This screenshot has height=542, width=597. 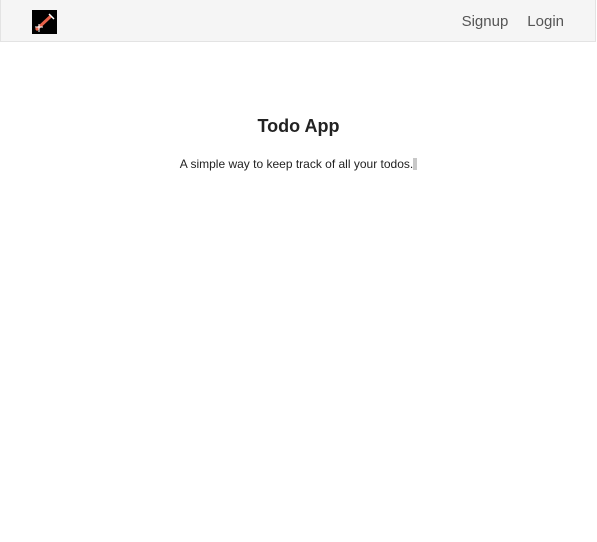 I want to click on page-title: Todo App, so click(x=298, y=126).